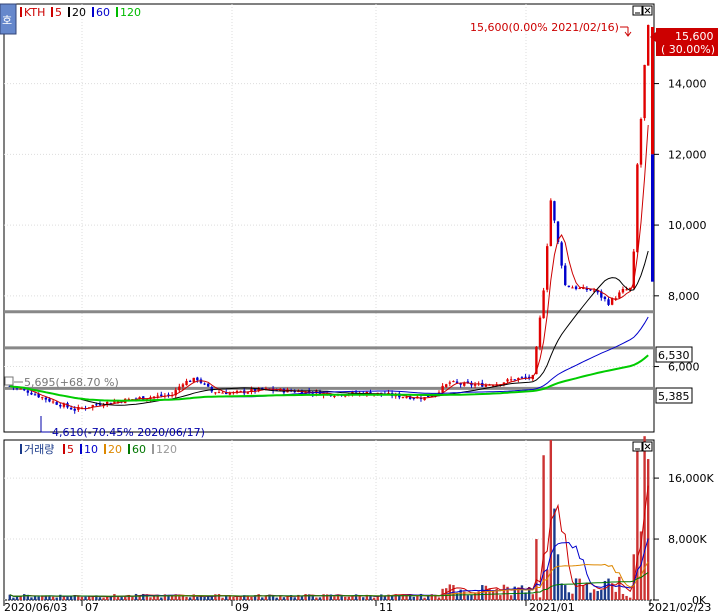 Image resolution: width=719 pixels, height=616 pixels. What do you see at coordinates (386, 607) in the screenshot?
I see `date-tick-label: 11` at bounding box center [386, 607].